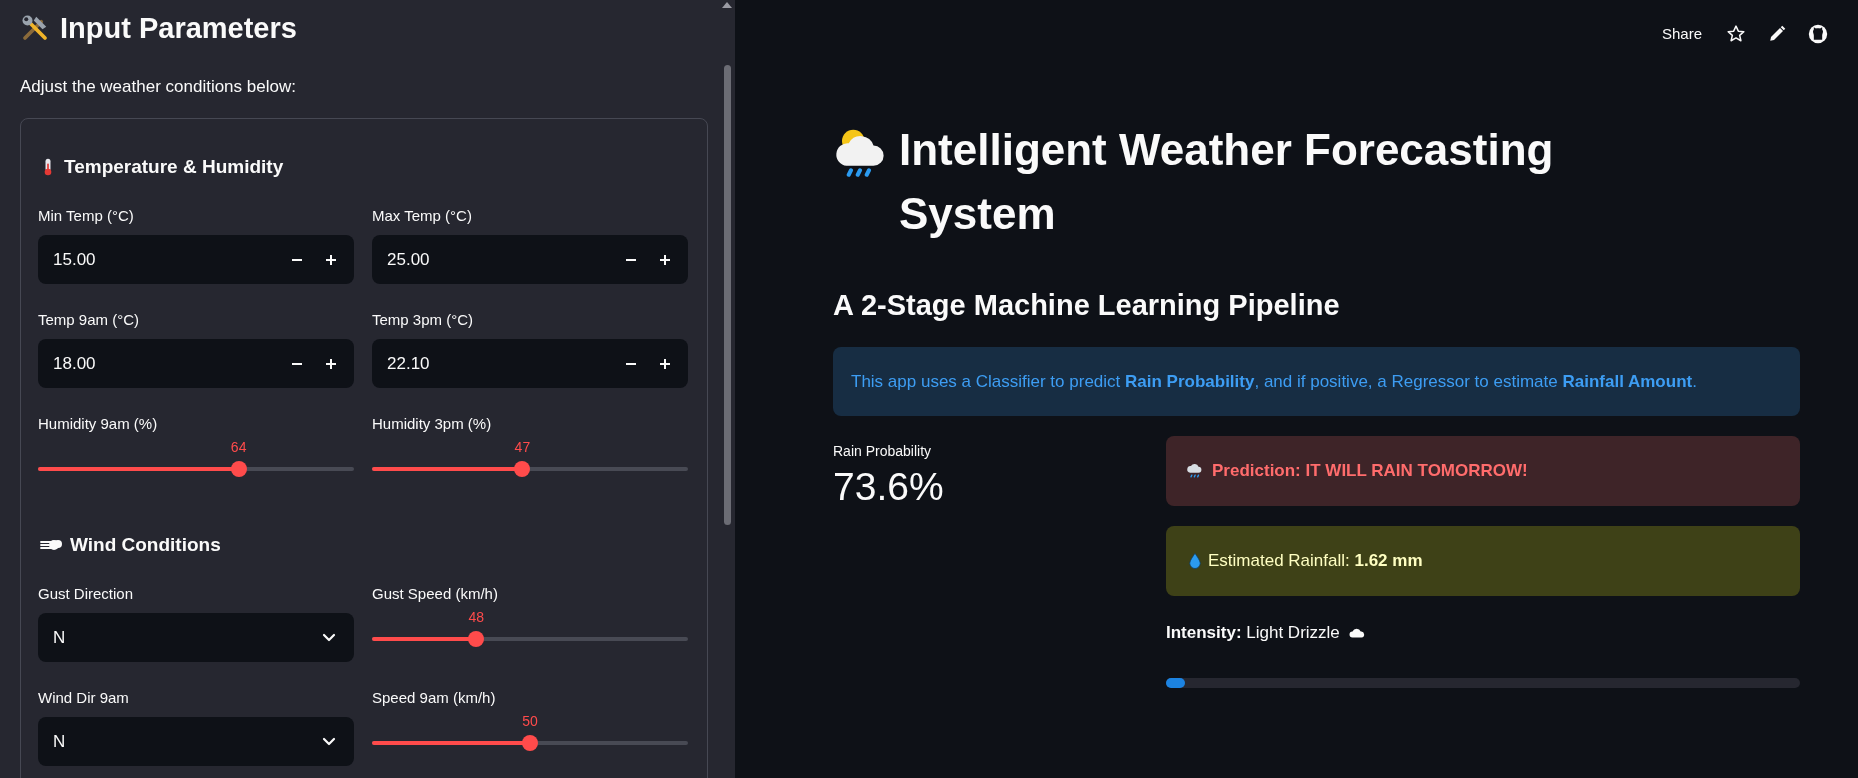 The image size is (1858, 778). What do you see at coordinates (89, 320) in the screenshot?
I see `field-label: Temp 9am (°C)` at bounding box center [89, 320].